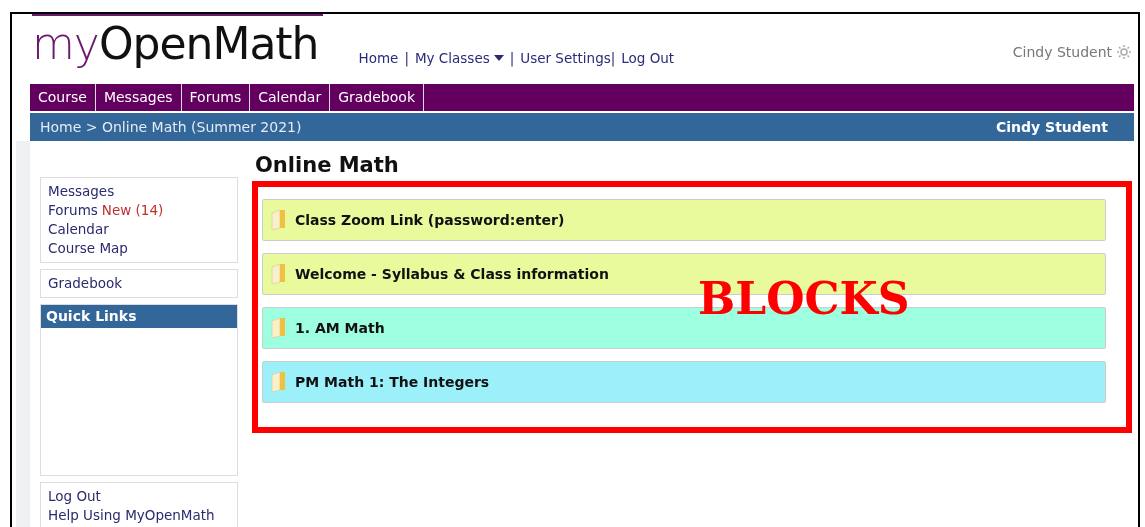  What do you see at coordinates (138, 97) in the screenshot?
I see `nav-tab: Messages` at bounding box center [138, 97].